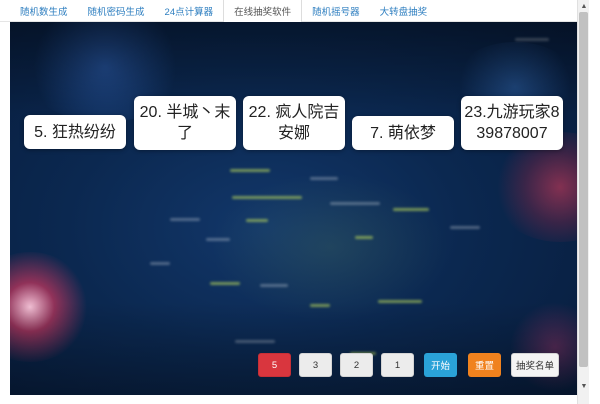 Image resolution: width=600 pixels, height=404 pixels. I want to click on start-button: 开始, so click(440, 365).